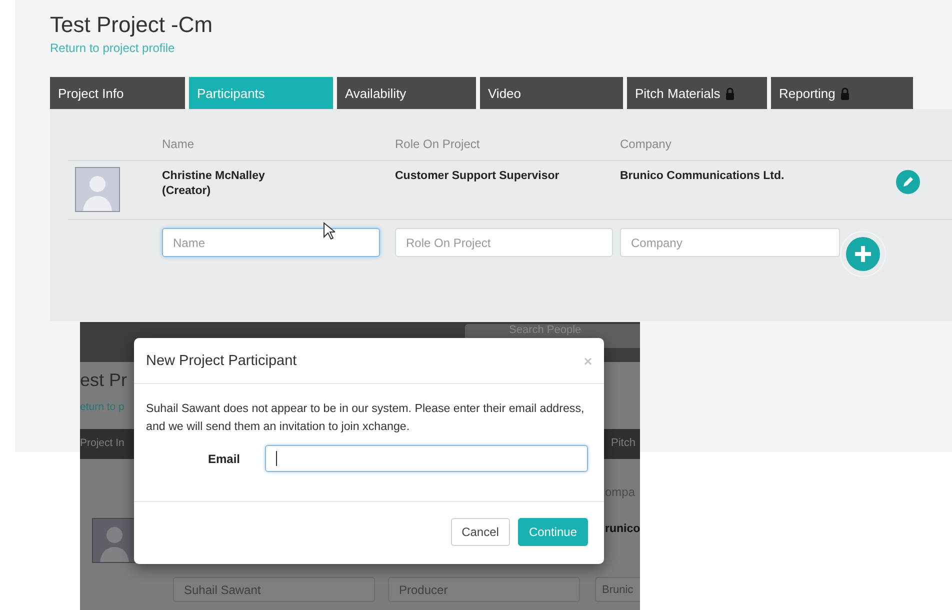  I want to click on tab: Video, so click(551, 93).